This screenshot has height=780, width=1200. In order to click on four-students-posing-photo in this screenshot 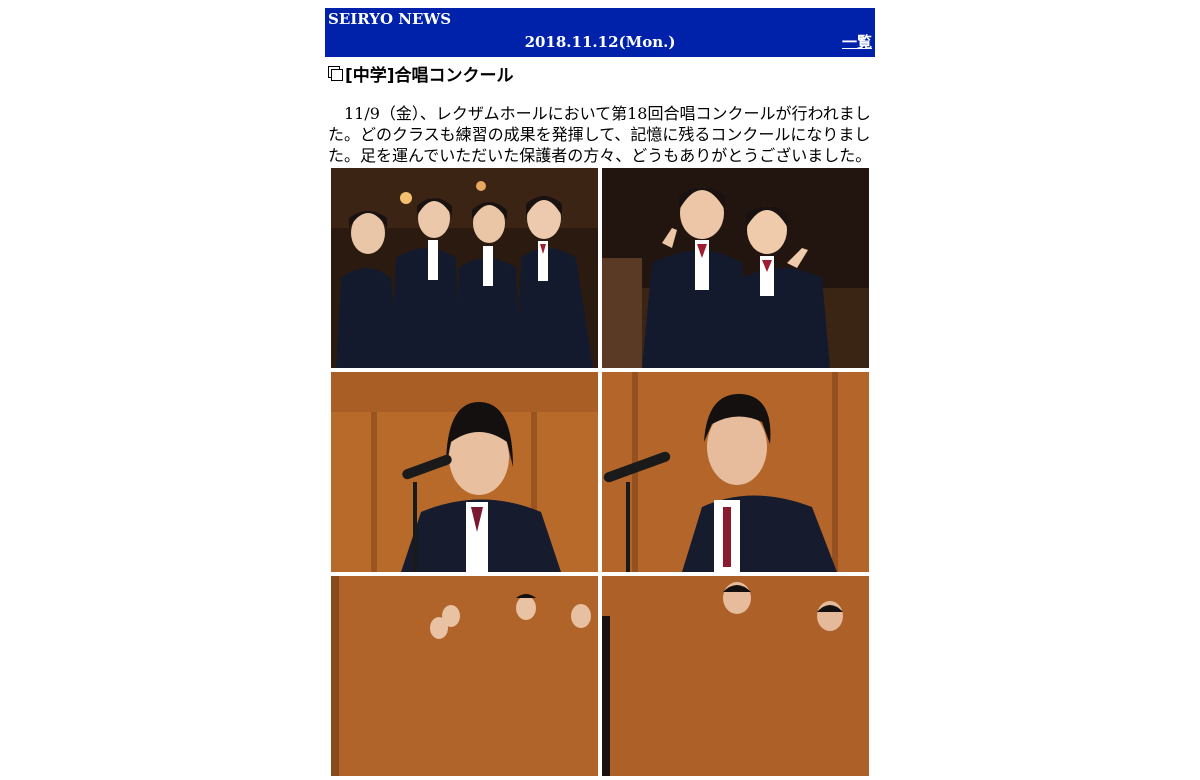, I will do `click(464, 268)`.